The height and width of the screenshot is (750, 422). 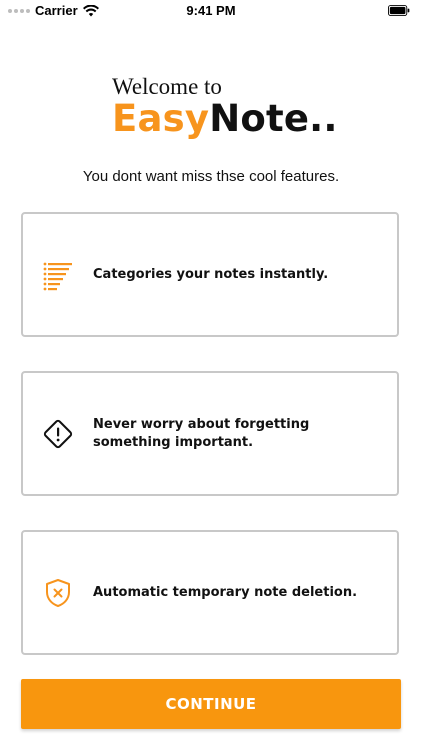 I want to click on status-time: 9:41 PM, so click(x=211, y=10).